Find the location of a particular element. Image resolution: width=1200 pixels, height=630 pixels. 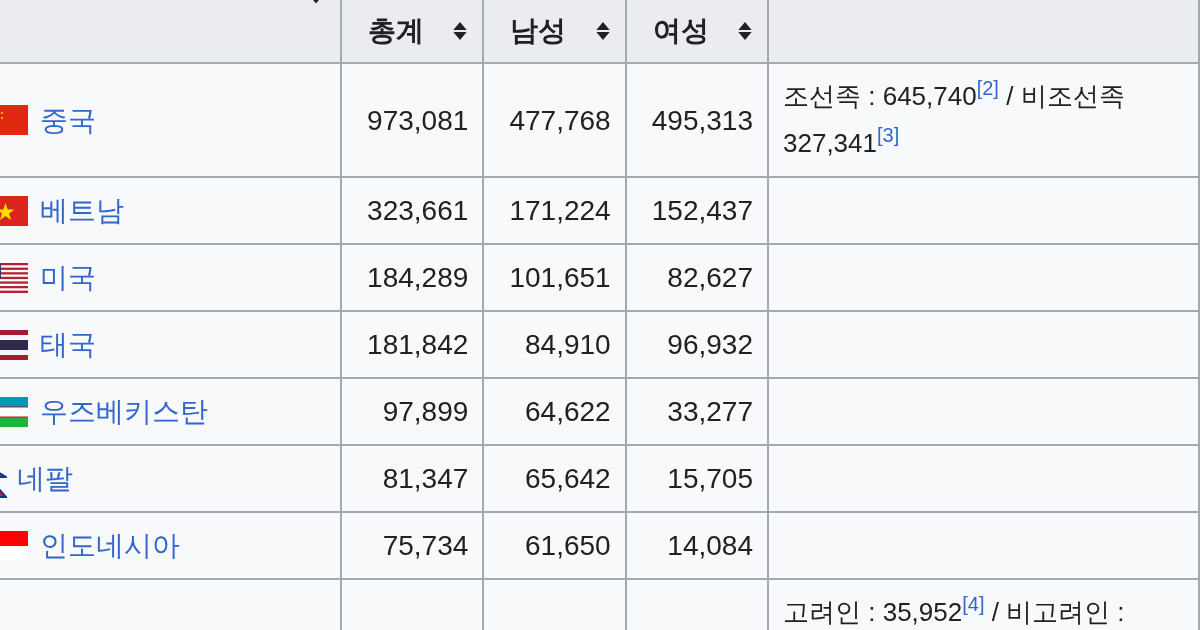

country-link: 중국 is located at coordinates (68, 120).